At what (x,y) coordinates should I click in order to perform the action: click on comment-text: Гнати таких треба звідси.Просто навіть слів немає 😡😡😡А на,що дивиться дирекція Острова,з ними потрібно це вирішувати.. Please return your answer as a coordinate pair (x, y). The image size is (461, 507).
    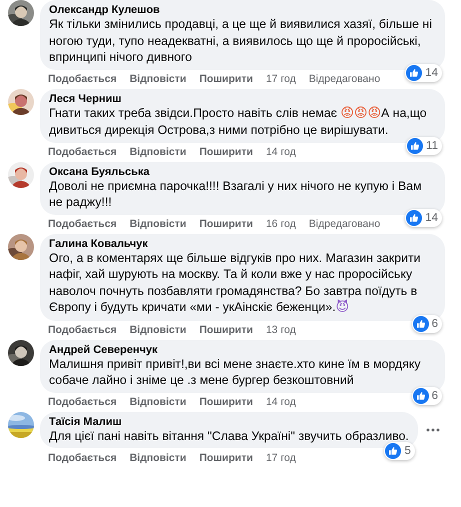
    Looking at the image, I should click on (238, 121).